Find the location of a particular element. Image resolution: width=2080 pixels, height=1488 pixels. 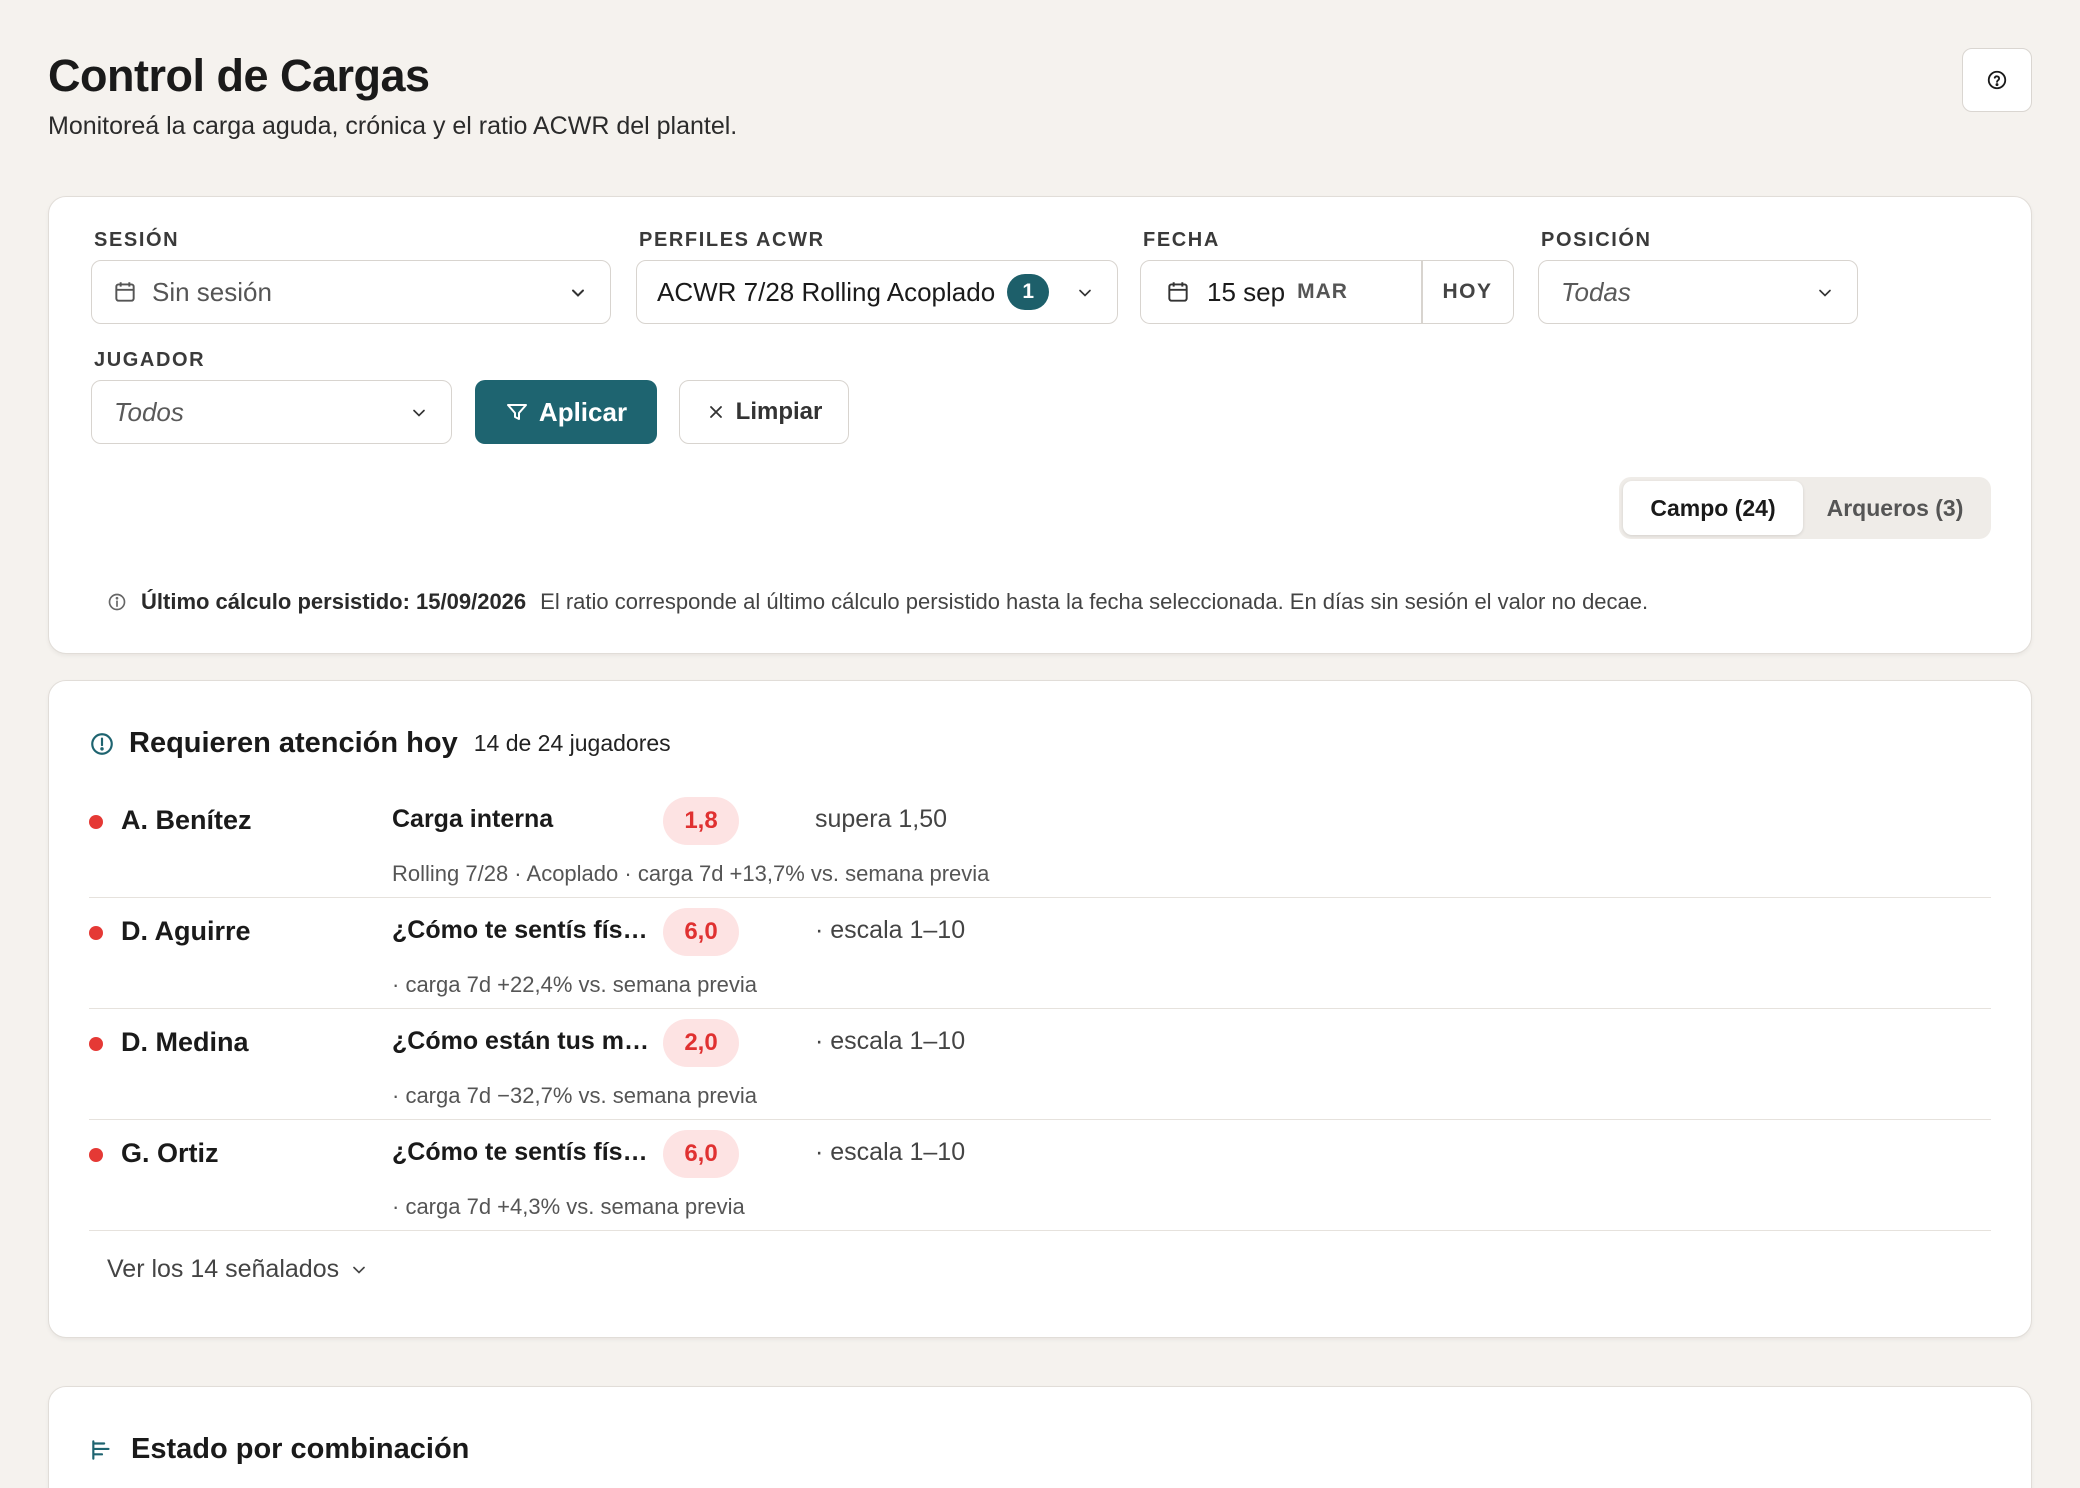

date-label: FECHA is located at coordinates (1181, 240).